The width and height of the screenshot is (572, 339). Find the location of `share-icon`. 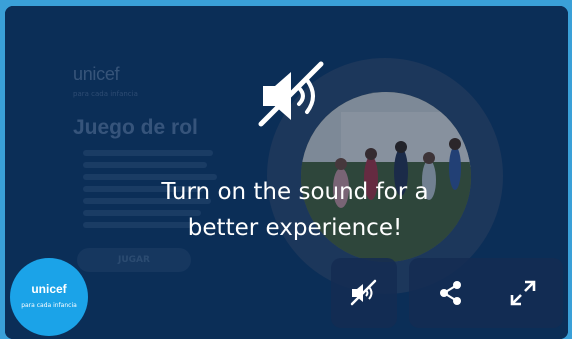

share-icon is located at coordinates (450, 293).